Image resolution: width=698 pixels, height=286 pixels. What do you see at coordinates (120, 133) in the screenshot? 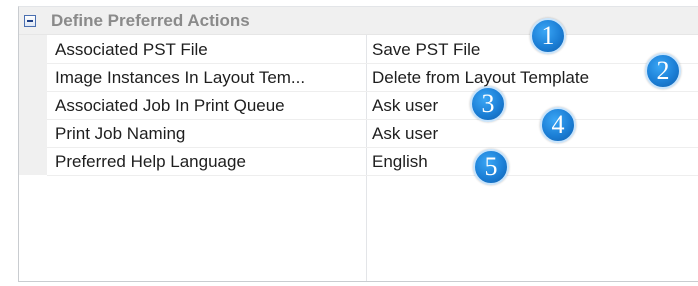
I see `property-name: Print Job Naming` at bounding box center [120, 133].